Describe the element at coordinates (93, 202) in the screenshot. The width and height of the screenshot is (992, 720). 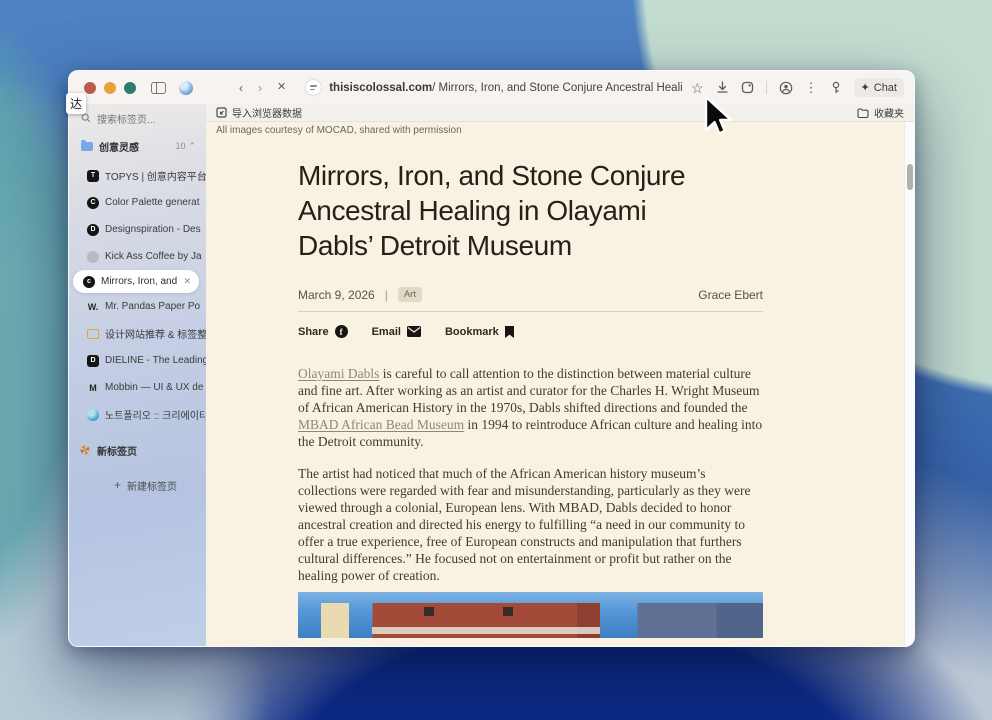
I see `color-palette-favicon-icon: C` at that location.